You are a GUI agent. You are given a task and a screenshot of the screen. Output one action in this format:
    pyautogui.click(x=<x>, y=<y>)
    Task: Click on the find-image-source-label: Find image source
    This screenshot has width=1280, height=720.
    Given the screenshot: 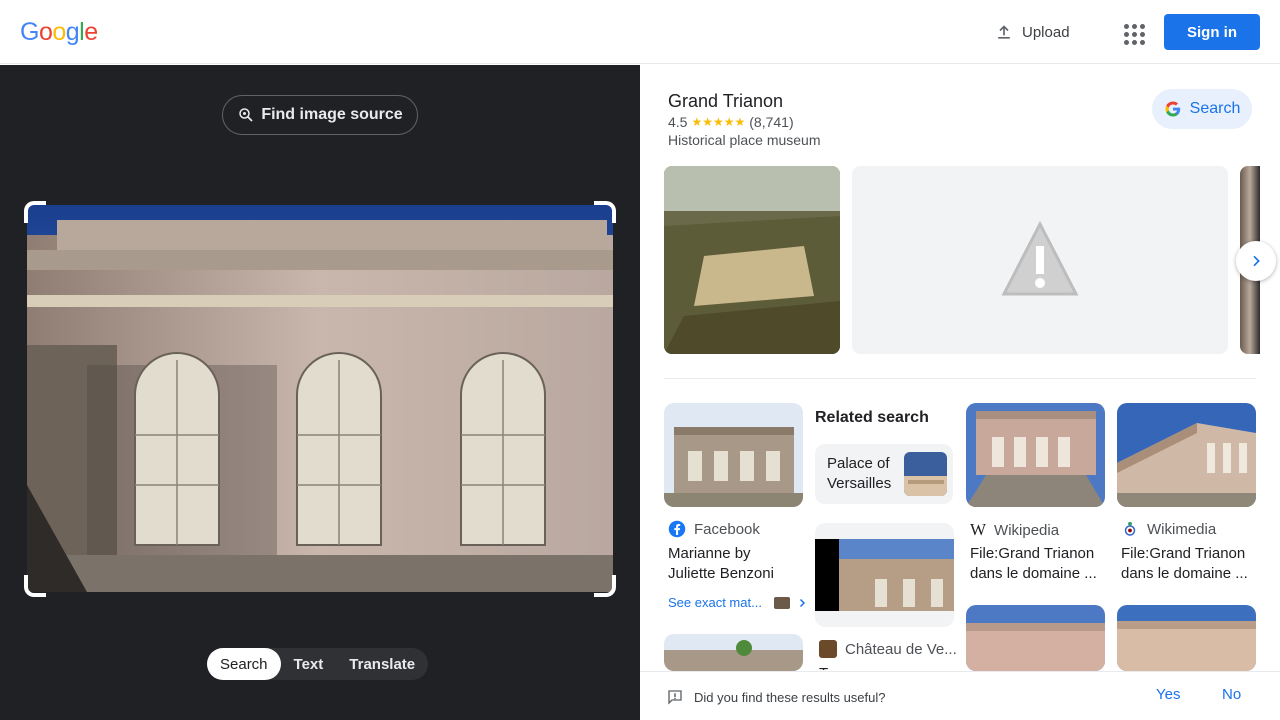 What is the action you would take?
    pyautogui.click(x=332, y=114)
    